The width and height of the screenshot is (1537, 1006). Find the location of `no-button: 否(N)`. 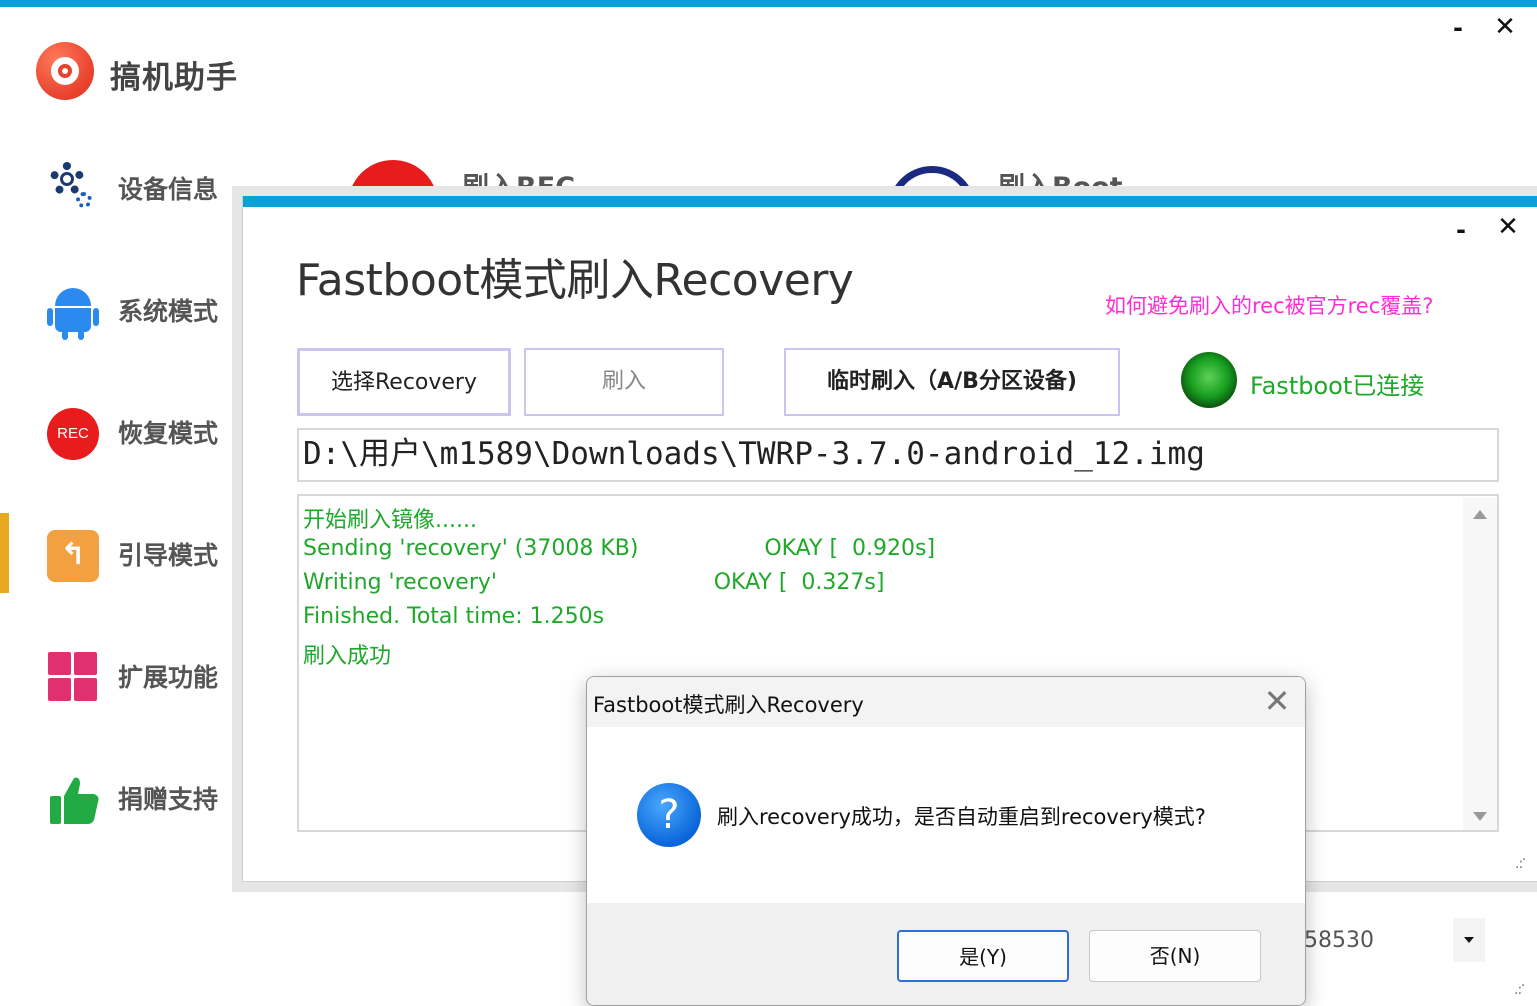

no-button: 否(N) is located at coordinates (1175, 956).